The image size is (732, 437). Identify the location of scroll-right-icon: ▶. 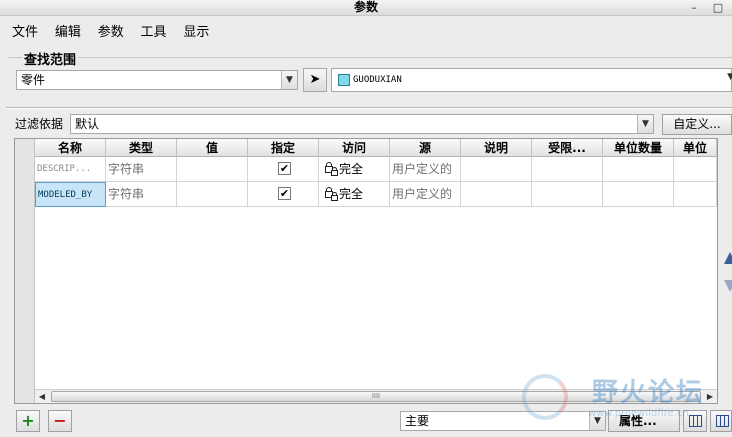
(710, 396).